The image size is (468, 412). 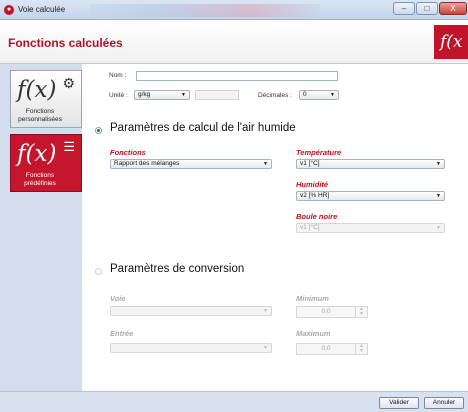 I want to click on page-header: Fonctions calculées f(x, so click(x=234, y=42).